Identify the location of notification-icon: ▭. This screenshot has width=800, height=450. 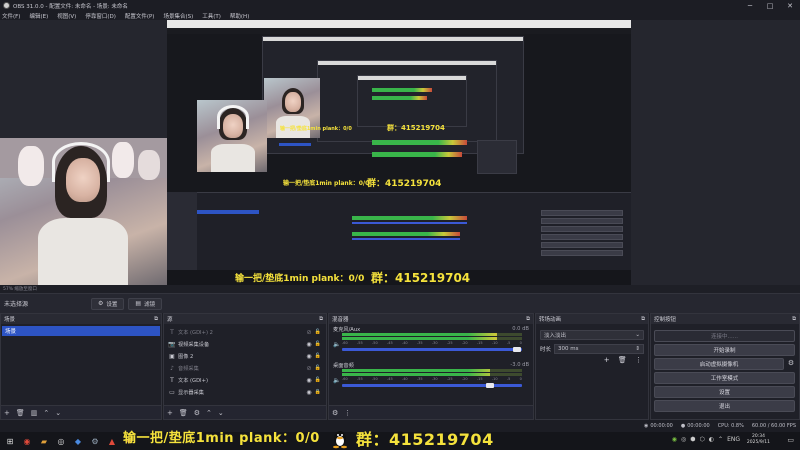
(790, 440).